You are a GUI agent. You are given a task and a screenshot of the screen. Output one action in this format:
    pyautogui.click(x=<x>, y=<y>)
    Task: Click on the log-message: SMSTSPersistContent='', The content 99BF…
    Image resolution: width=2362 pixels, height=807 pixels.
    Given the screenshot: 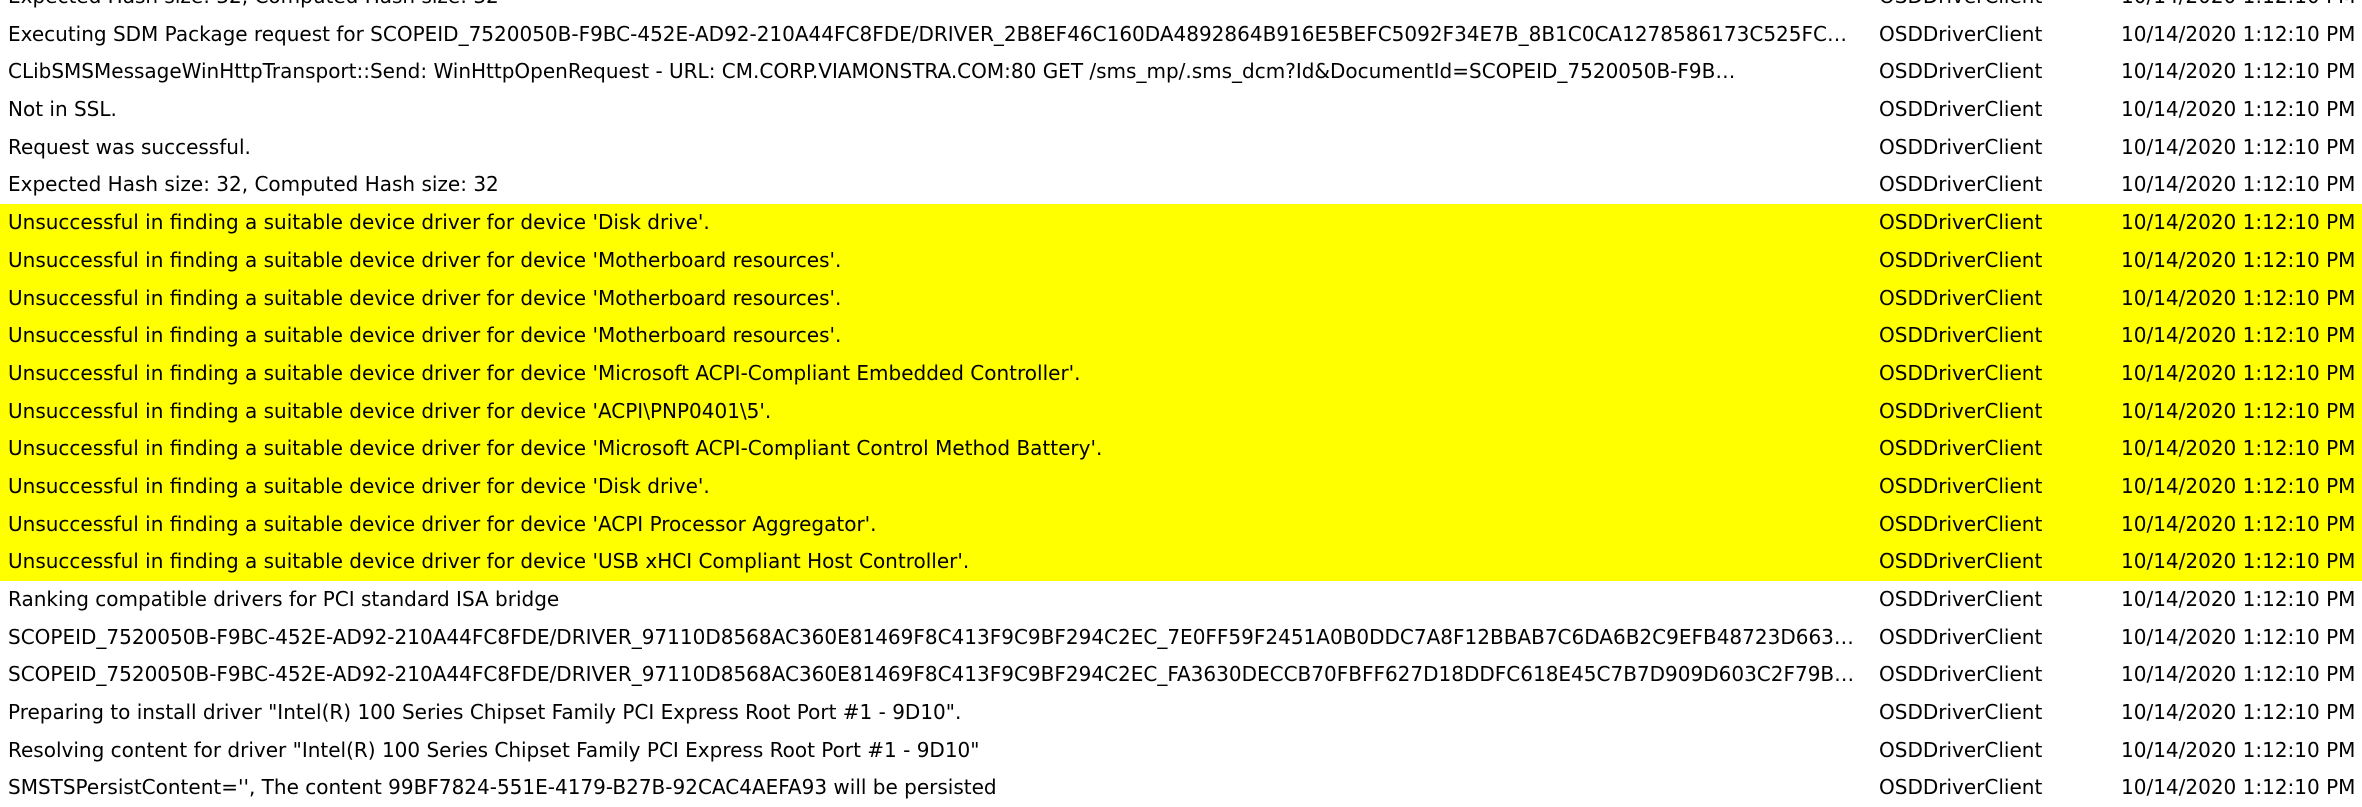 What is the action you would take?
    pyautogui.click(x=502, y=787)
    